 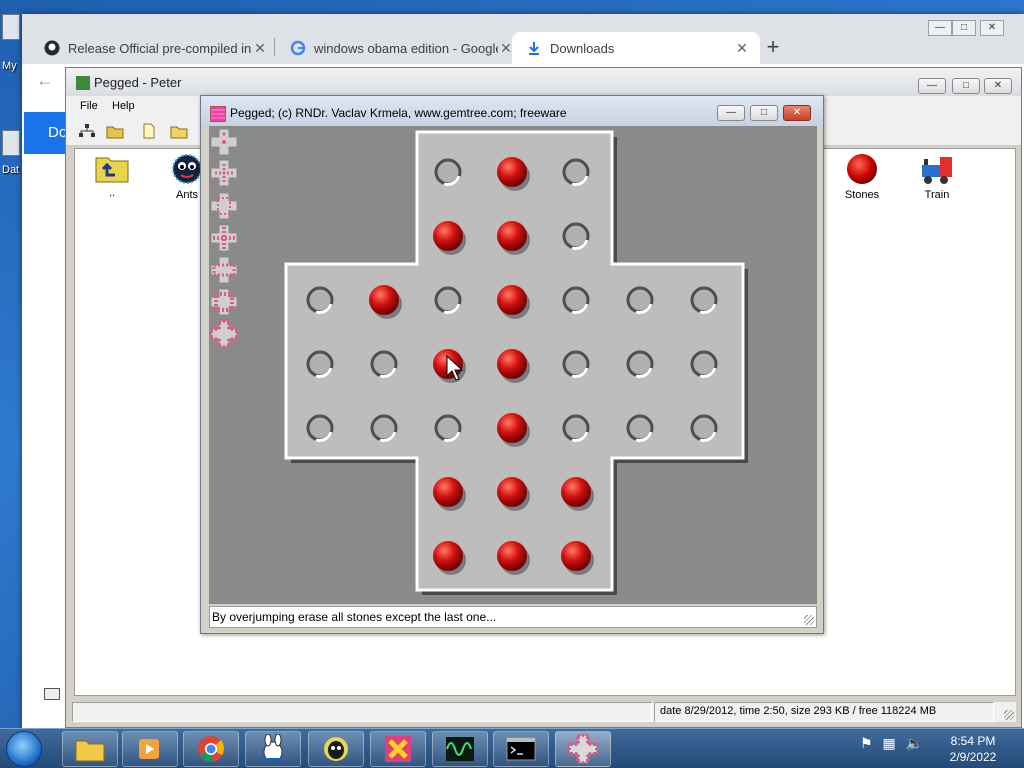 I want to click on tree-icon, so click(x=87, y=131).